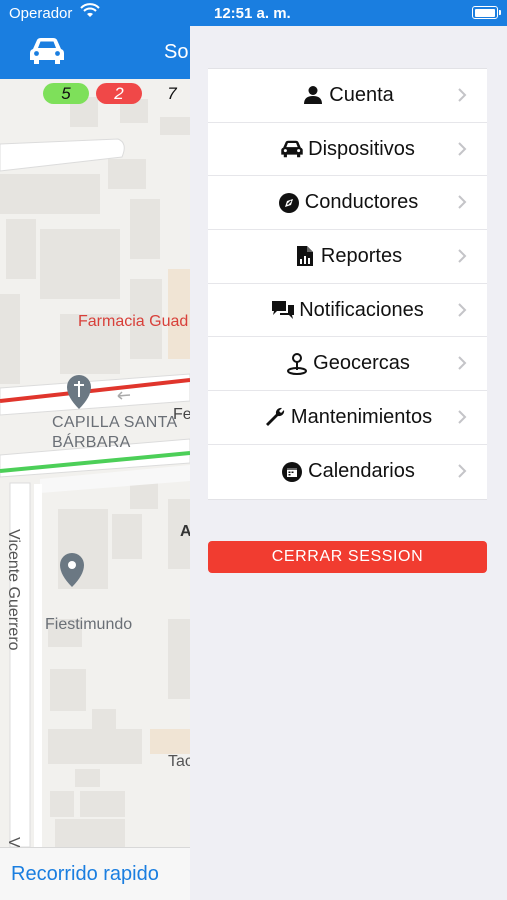 Image resolution: width=507 pixels, height=900 pixels. Describe the element at coordinates (179, 761) in the screenshot. I see `map-label-ta: Tac` at that location.